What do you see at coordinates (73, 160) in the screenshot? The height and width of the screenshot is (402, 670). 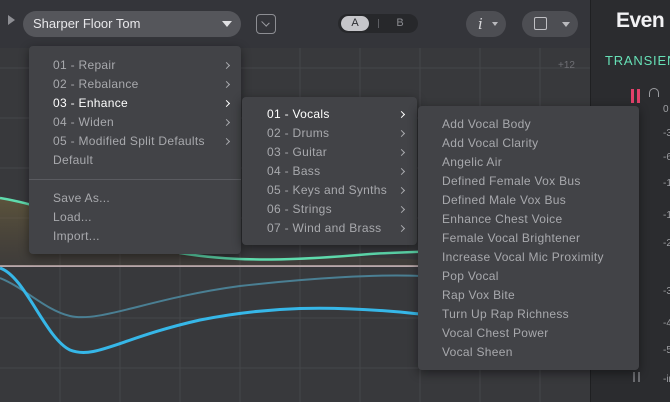 I see `menu-item-default: Default` at bounding box center [73, 160].